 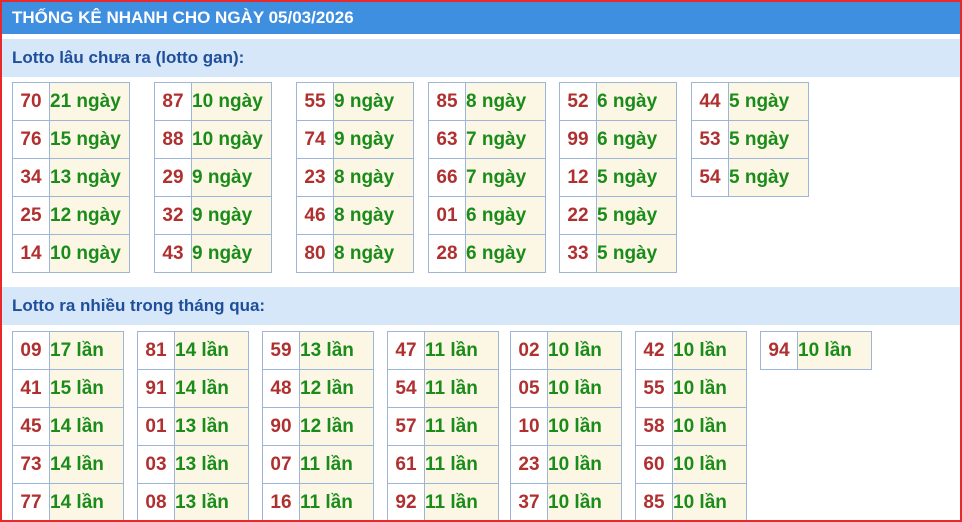 I want to click on table-row: 87 10 ngày, so click(x=213, y=101).